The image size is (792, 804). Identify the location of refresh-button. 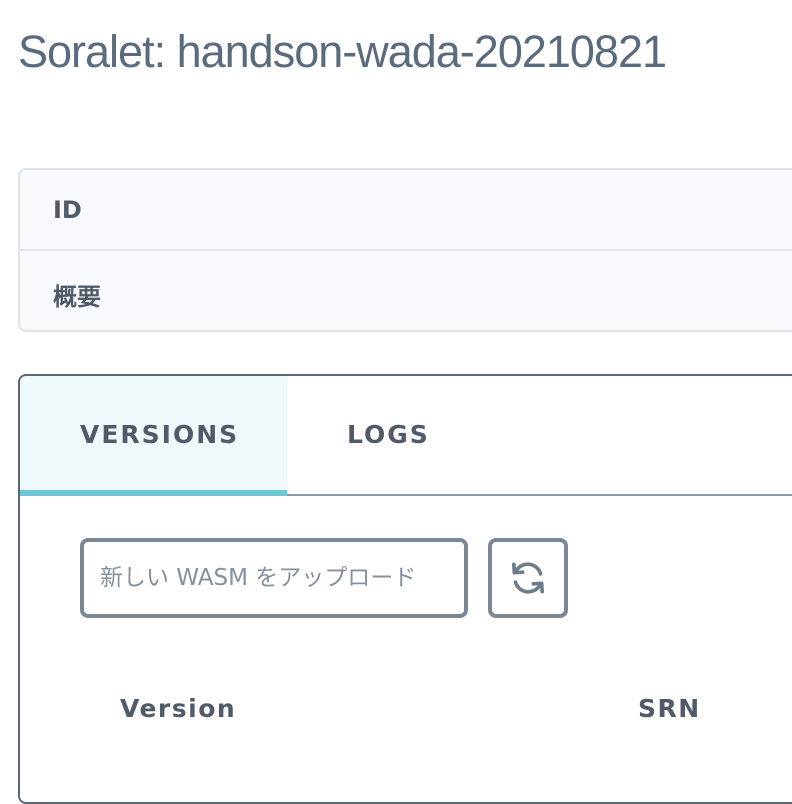
(528, 578).